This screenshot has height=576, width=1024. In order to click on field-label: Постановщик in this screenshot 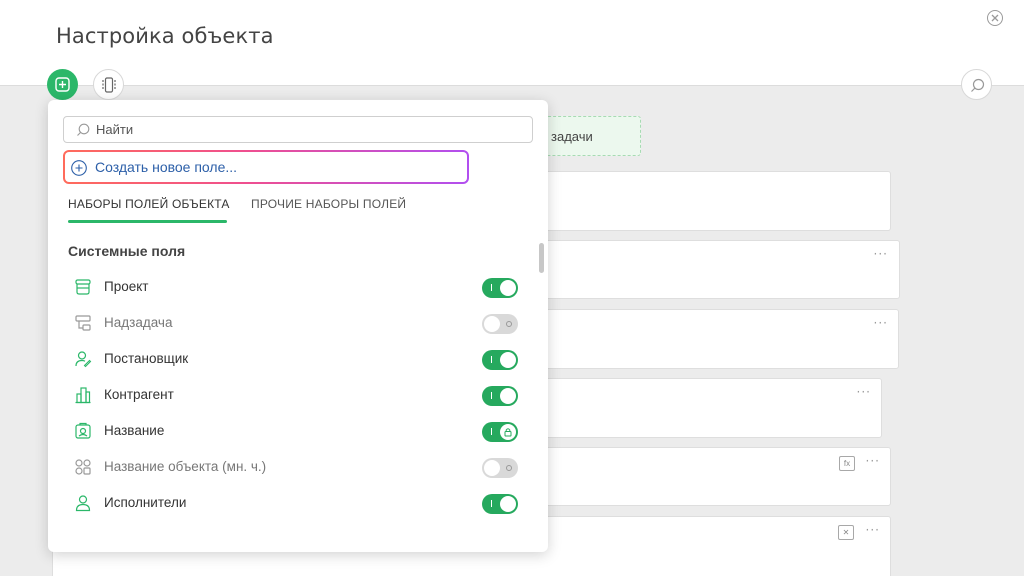, I will do `click(146, 358)`.